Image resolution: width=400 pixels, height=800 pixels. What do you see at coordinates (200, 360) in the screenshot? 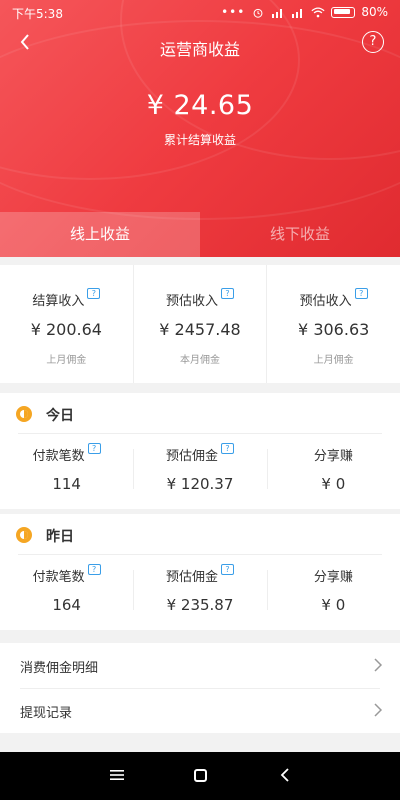
I see `summary-sublabel: 本月佣金` at bounding box center [200, 360].